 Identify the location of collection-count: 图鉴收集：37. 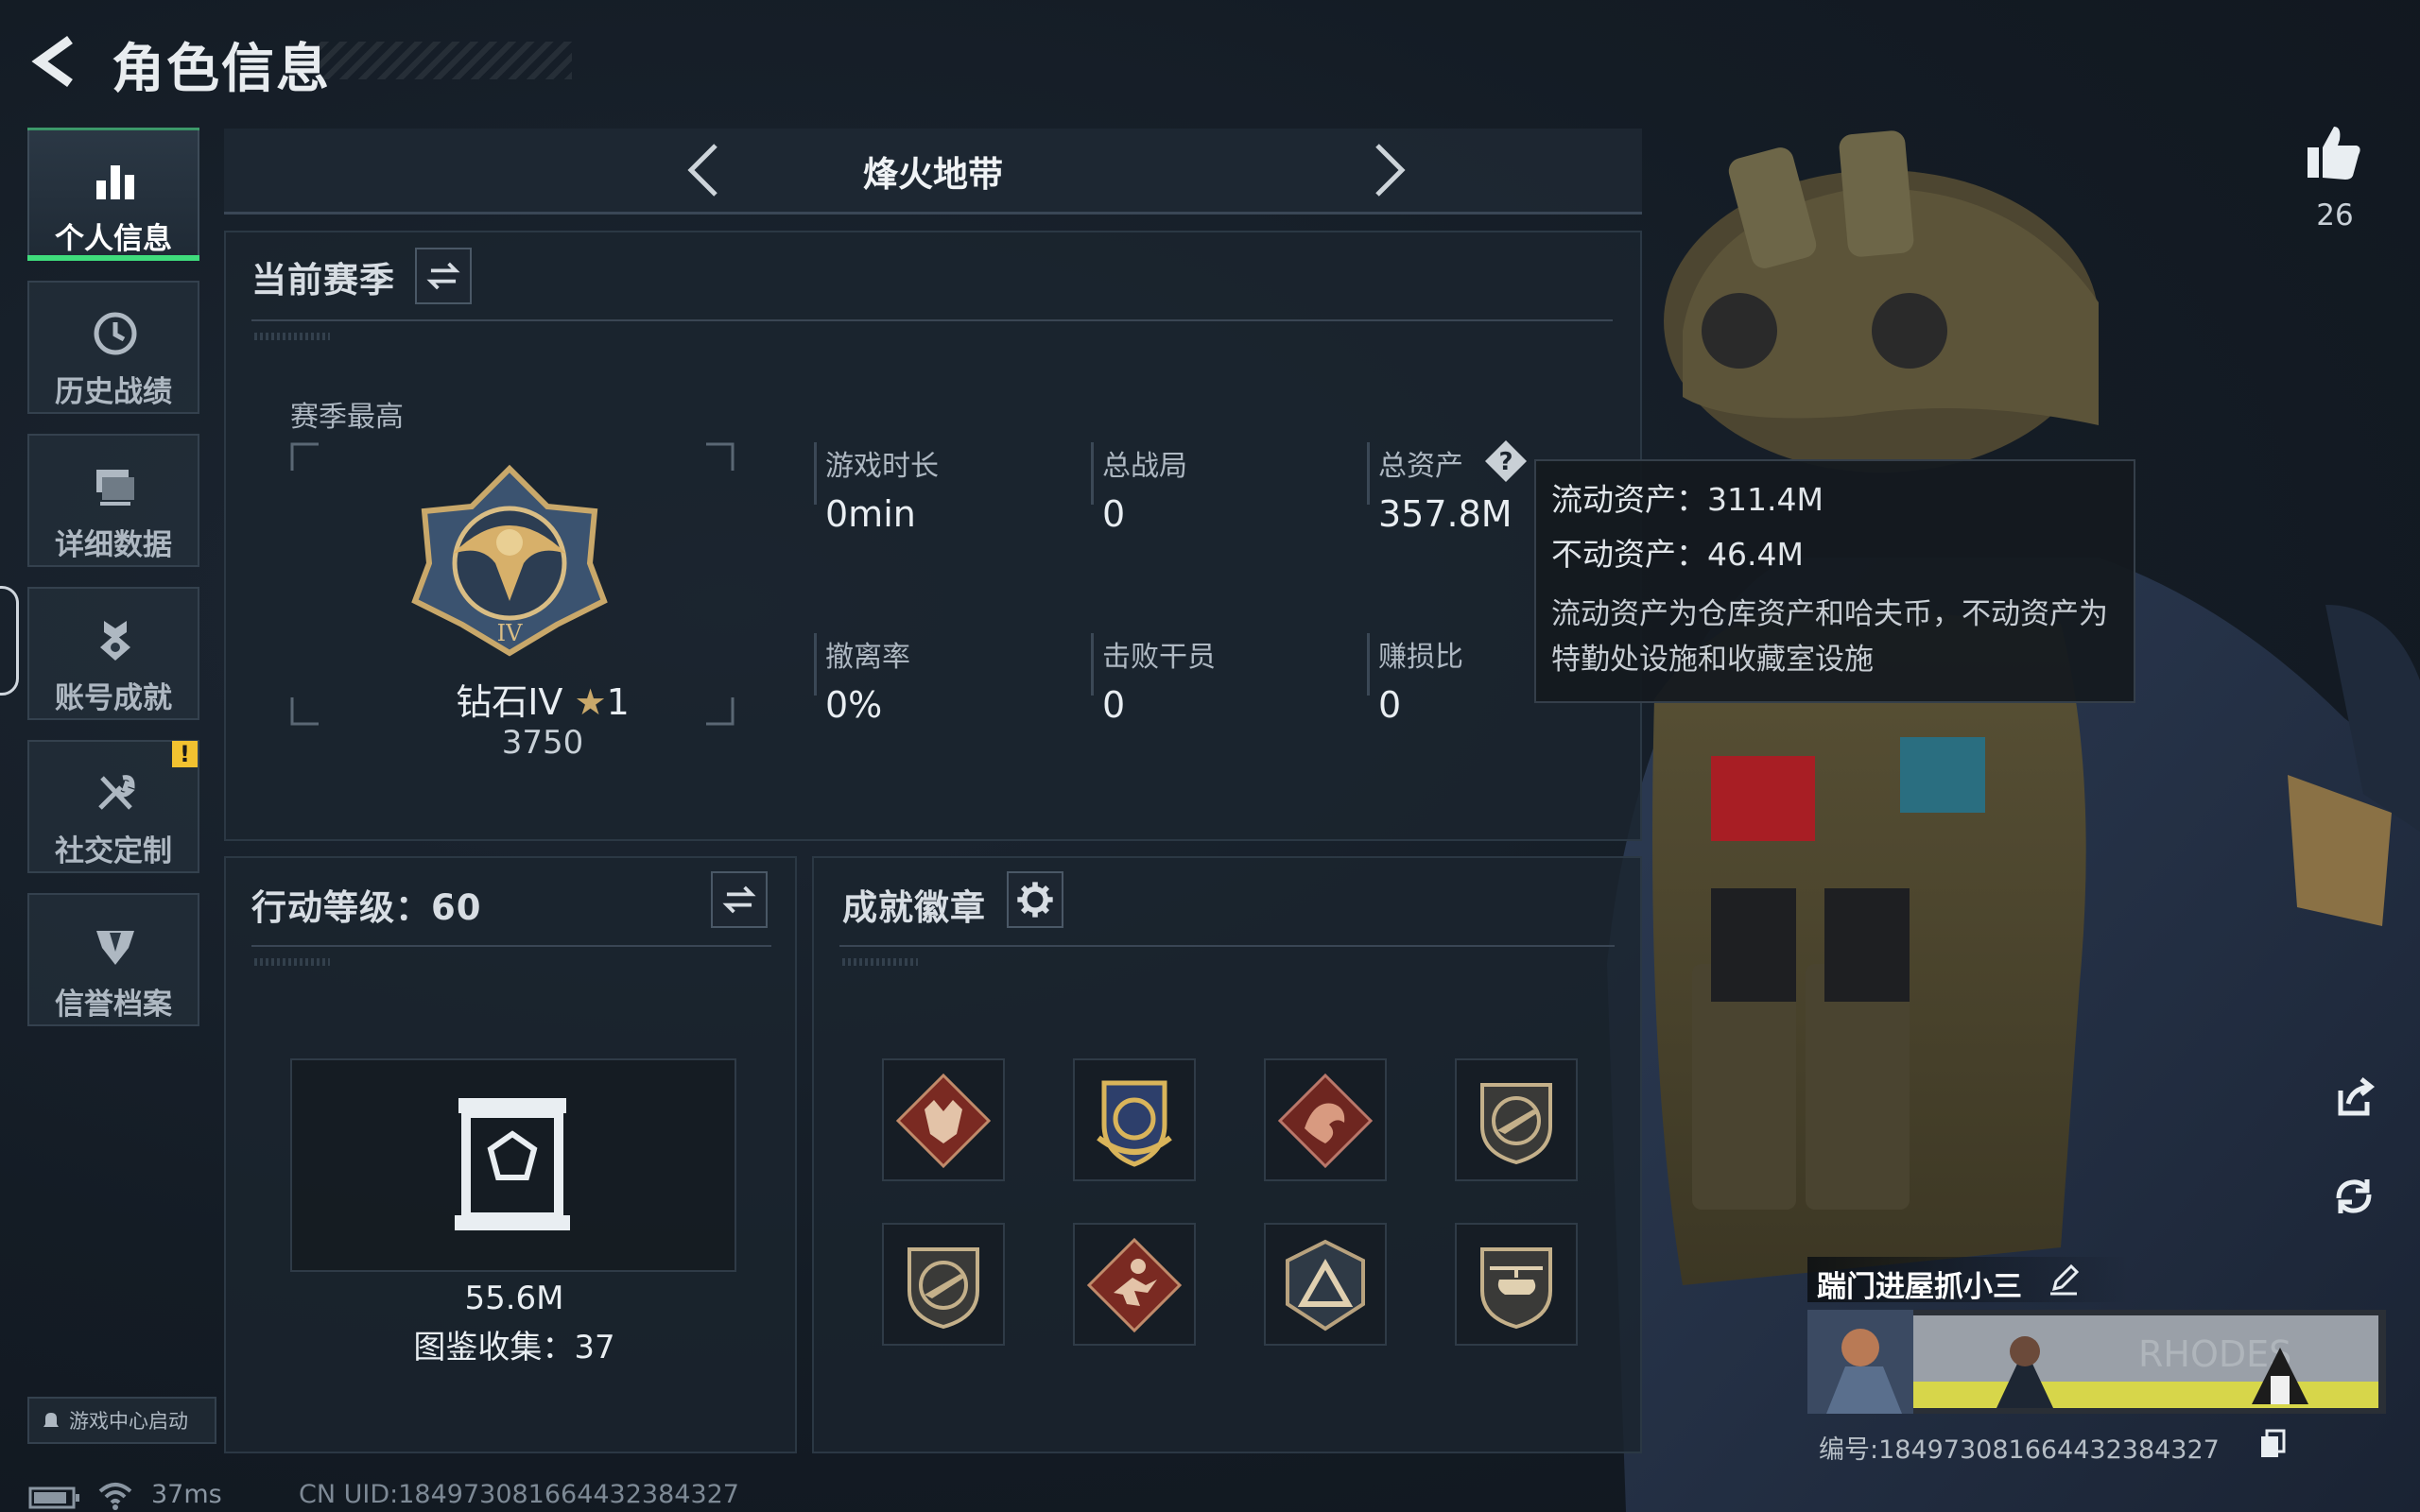
(514, 1347).